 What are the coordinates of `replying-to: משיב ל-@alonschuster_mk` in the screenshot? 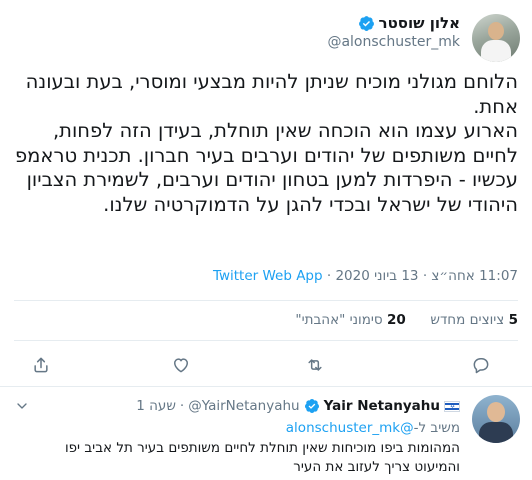 It's located at (373, 428).